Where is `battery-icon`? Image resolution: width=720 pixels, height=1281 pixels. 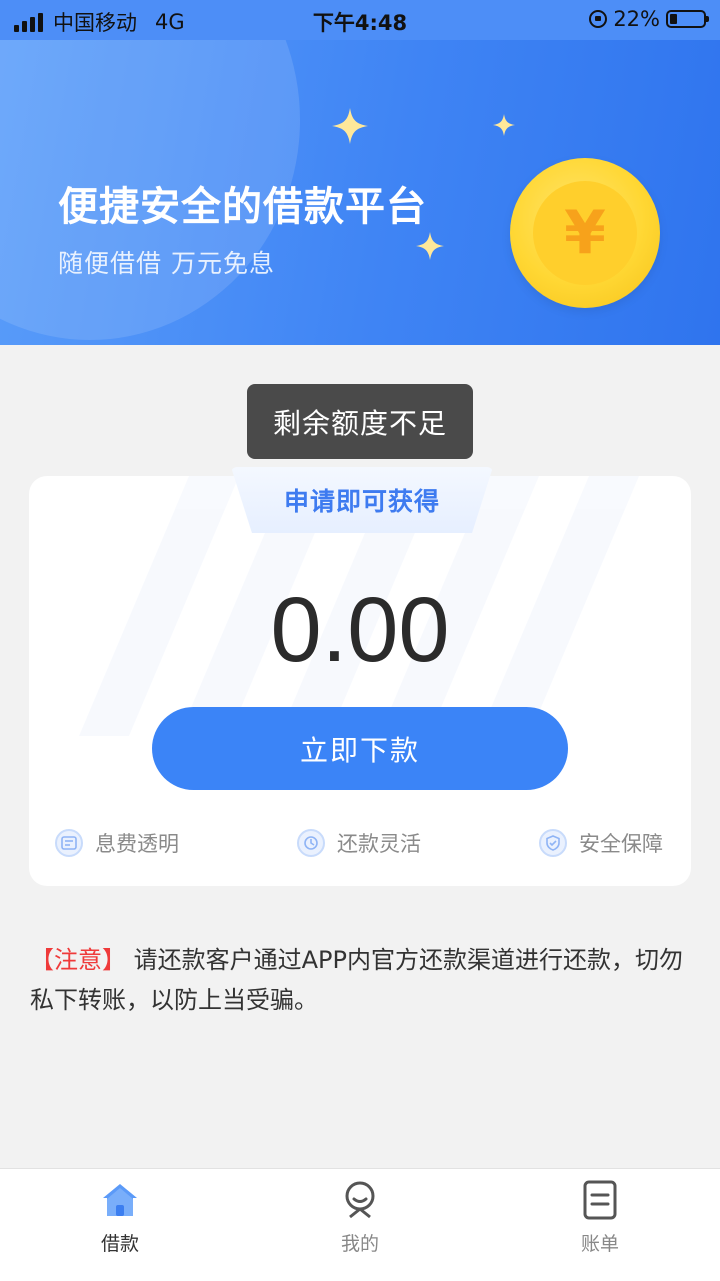 battery-icon is located at coordinates (687, 19).